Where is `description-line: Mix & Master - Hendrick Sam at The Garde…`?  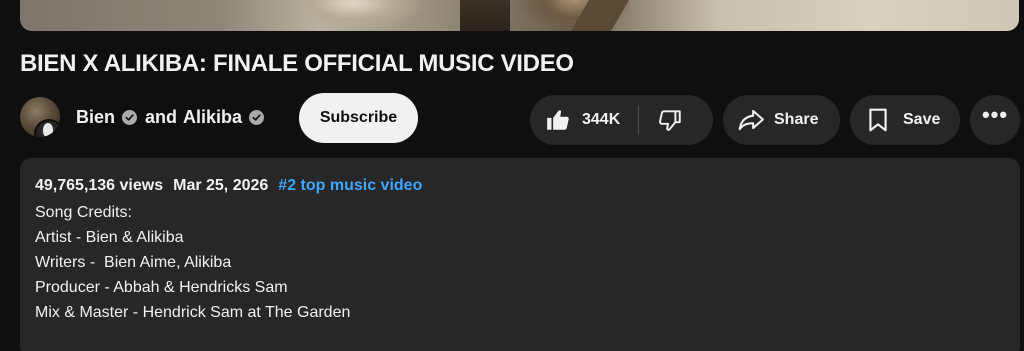
description-line: Mix & Master - Hendrick Sam at The Garde… is located at coordinates (193, 312).